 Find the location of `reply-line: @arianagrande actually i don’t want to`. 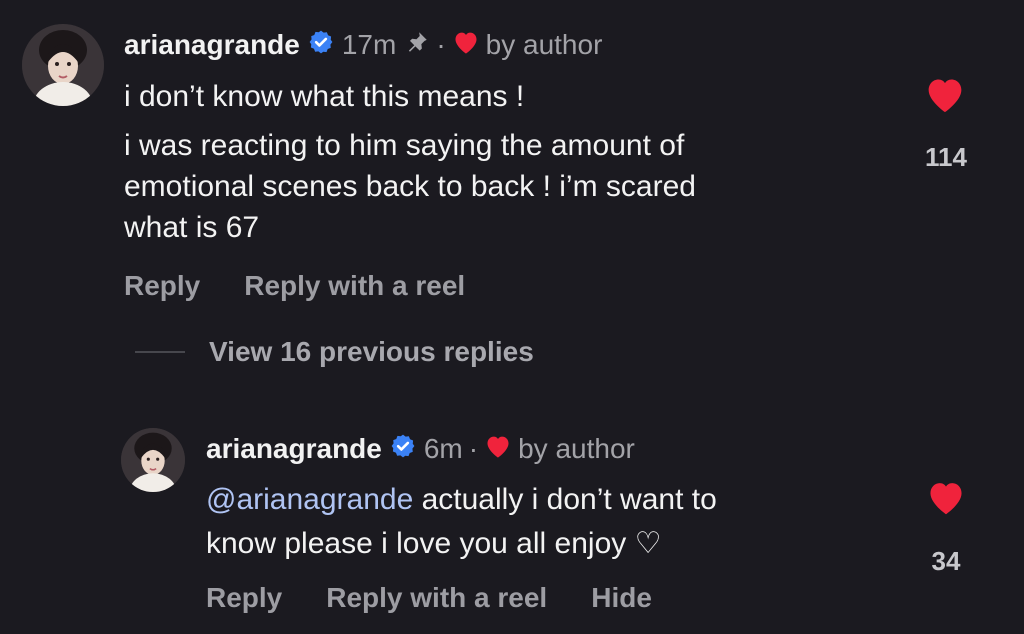

reply-line: @arianagrande actually i don’t want to is located at coordinates (461, 500).